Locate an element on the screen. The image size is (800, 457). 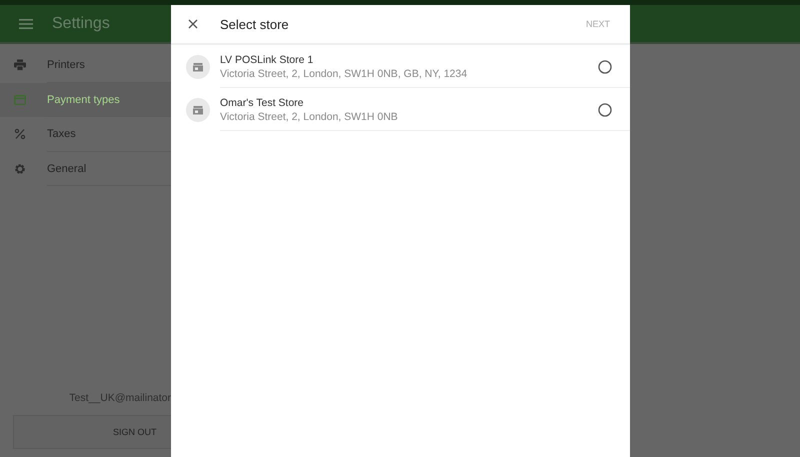
store-address: Victoria Street, 2, London, SW1H 0NB is located at coordinates (309, 116).